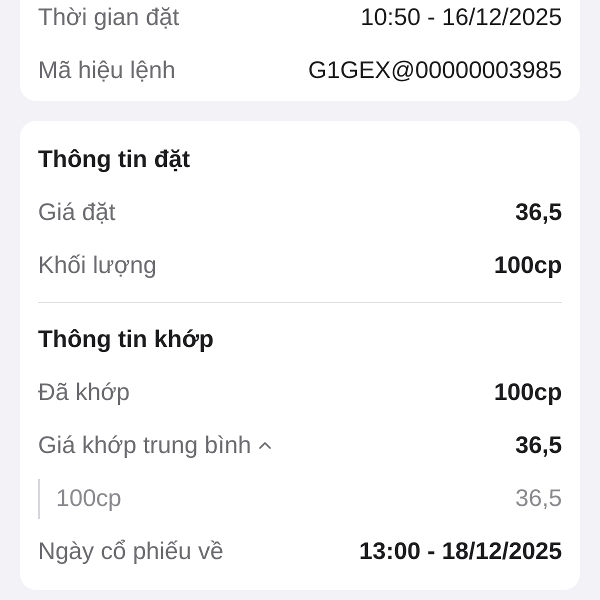 This screenshot has height=600, width=600. What do you see at coordinates (97, 265) in the screenshot?
I see `field-label: Khối lượng` at bounding box center [97, 265].